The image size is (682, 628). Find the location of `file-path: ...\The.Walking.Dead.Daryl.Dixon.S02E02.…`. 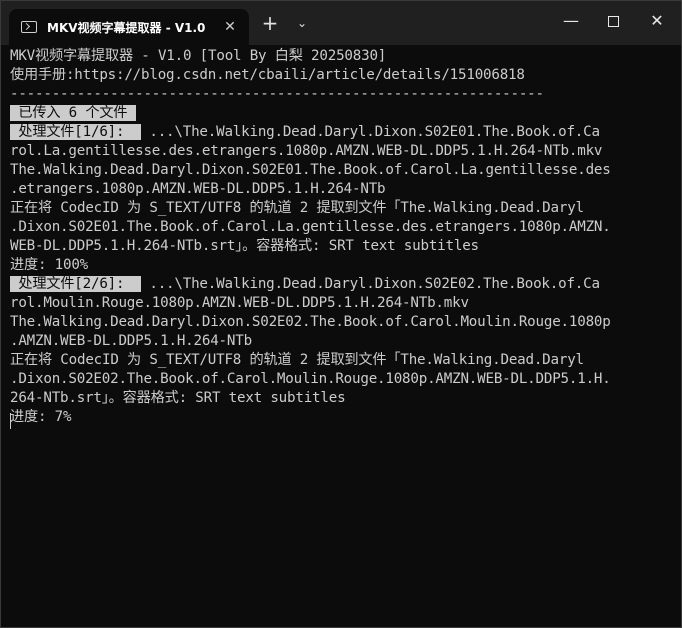

file-path: ...\The.Walking.Dead.Daryl.Dixon.S02E02.… is located at coordinates (370, 284).